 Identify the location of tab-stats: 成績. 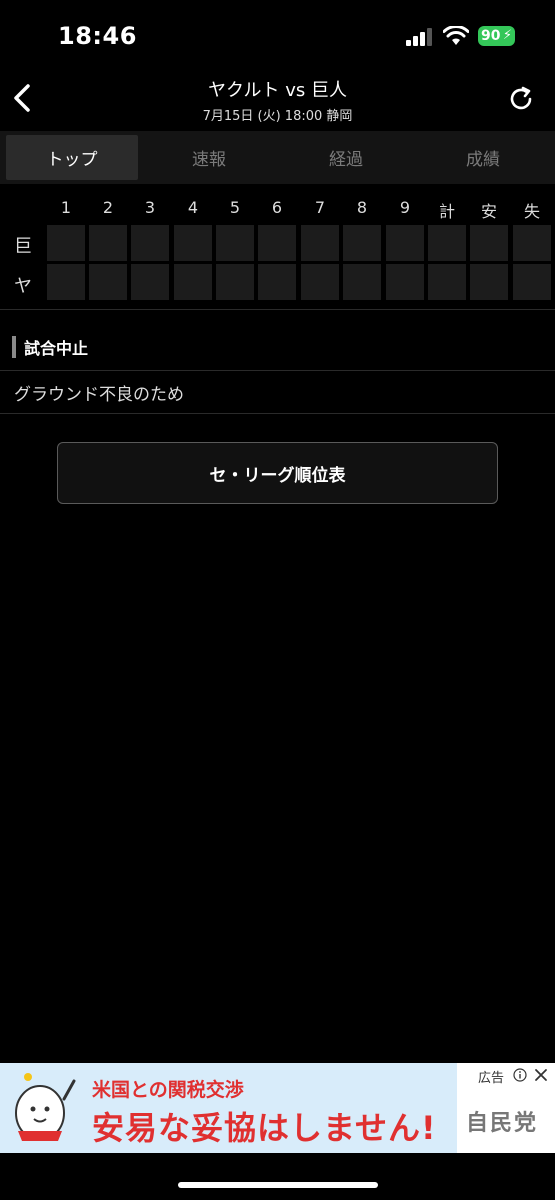
(483, 157).